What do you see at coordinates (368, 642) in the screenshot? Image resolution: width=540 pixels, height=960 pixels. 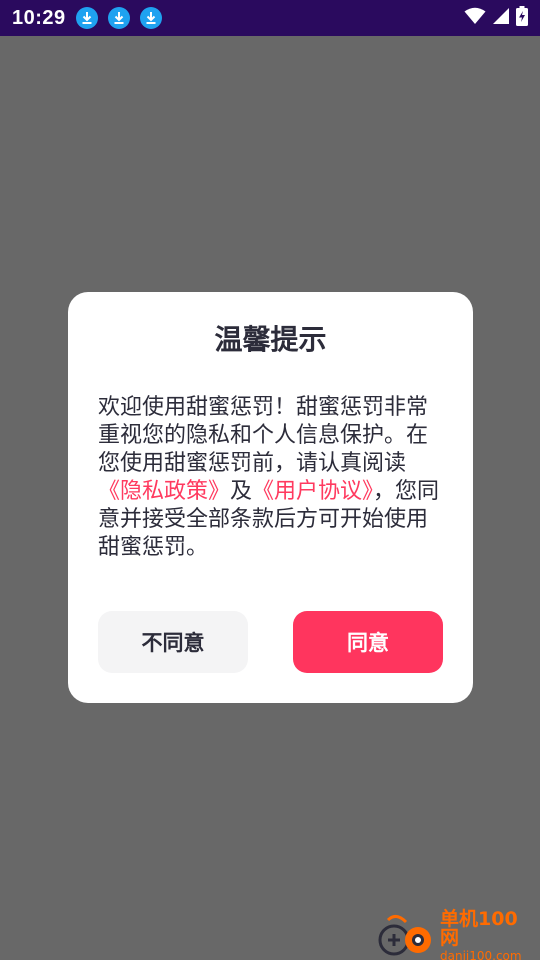 I see `agree-button: 同意` at bounding box center [368, 642].